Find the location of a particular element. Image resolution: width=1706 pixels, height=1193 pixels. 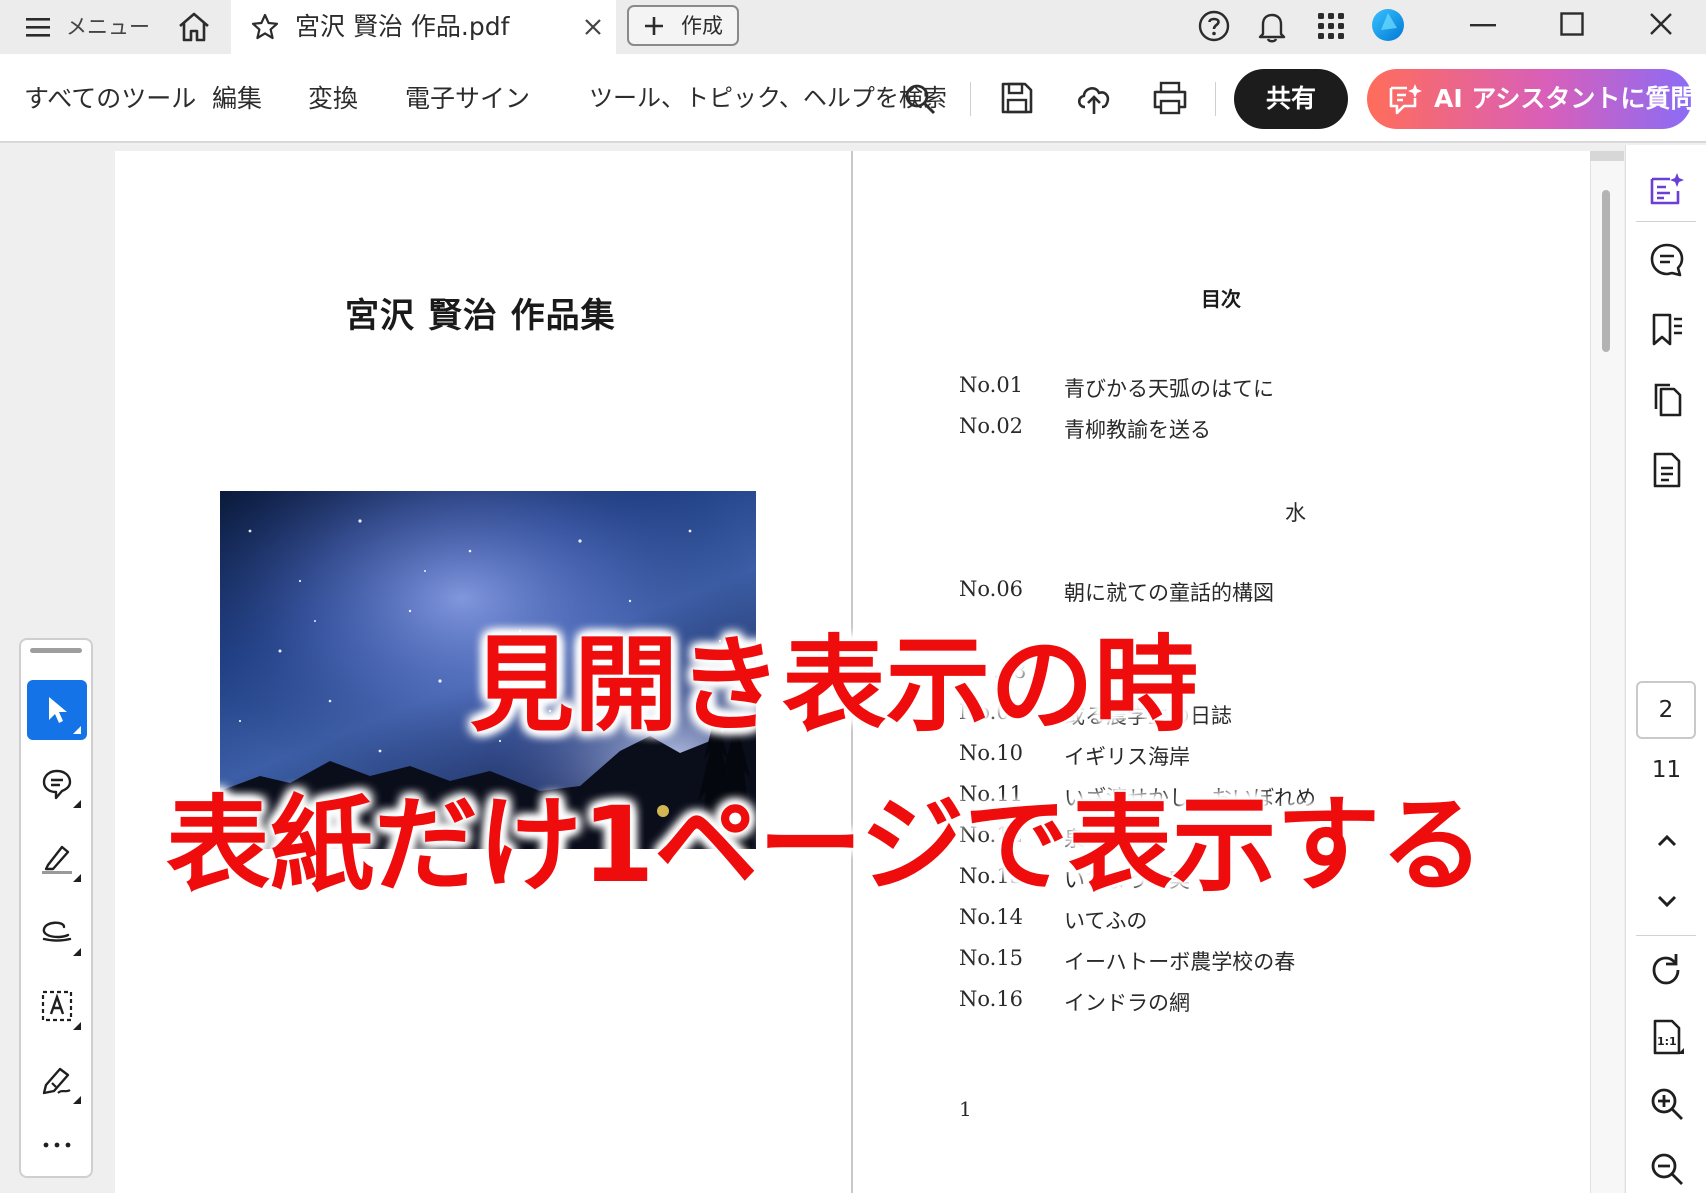

cover-title: 宮沢 賢治 作品集 is located at coordinates (480, 316).